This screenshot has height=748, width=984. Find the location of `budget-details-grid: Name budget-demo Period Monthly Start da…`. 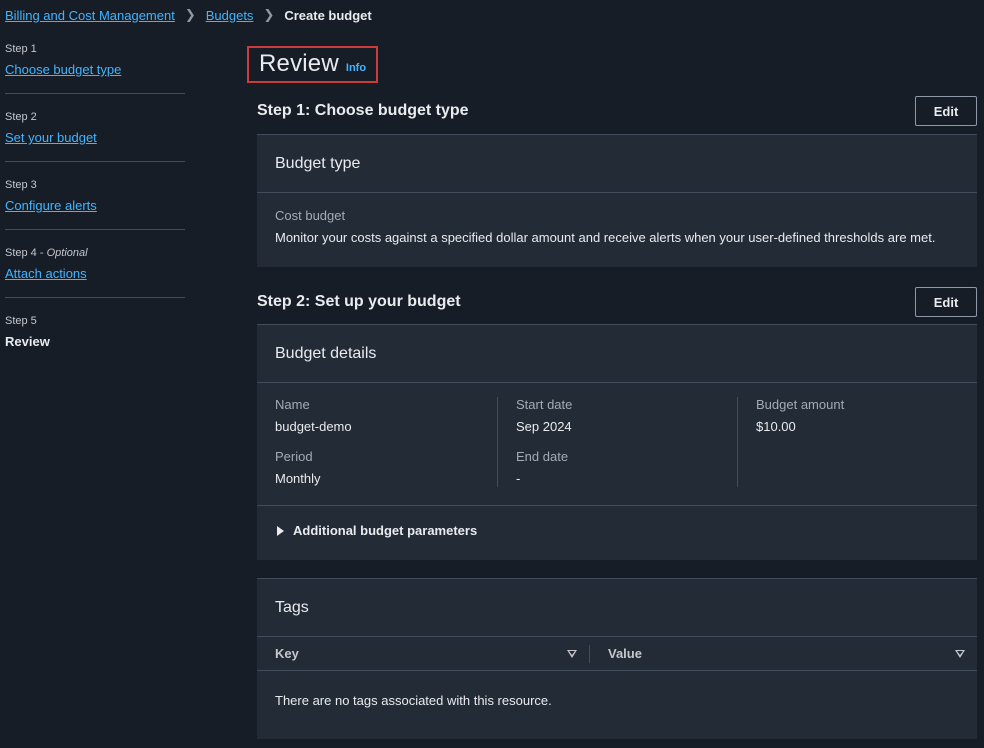

budget-details-grid: Name budget-demo Period Monthly Start da… is located at coordinates (617, 444).